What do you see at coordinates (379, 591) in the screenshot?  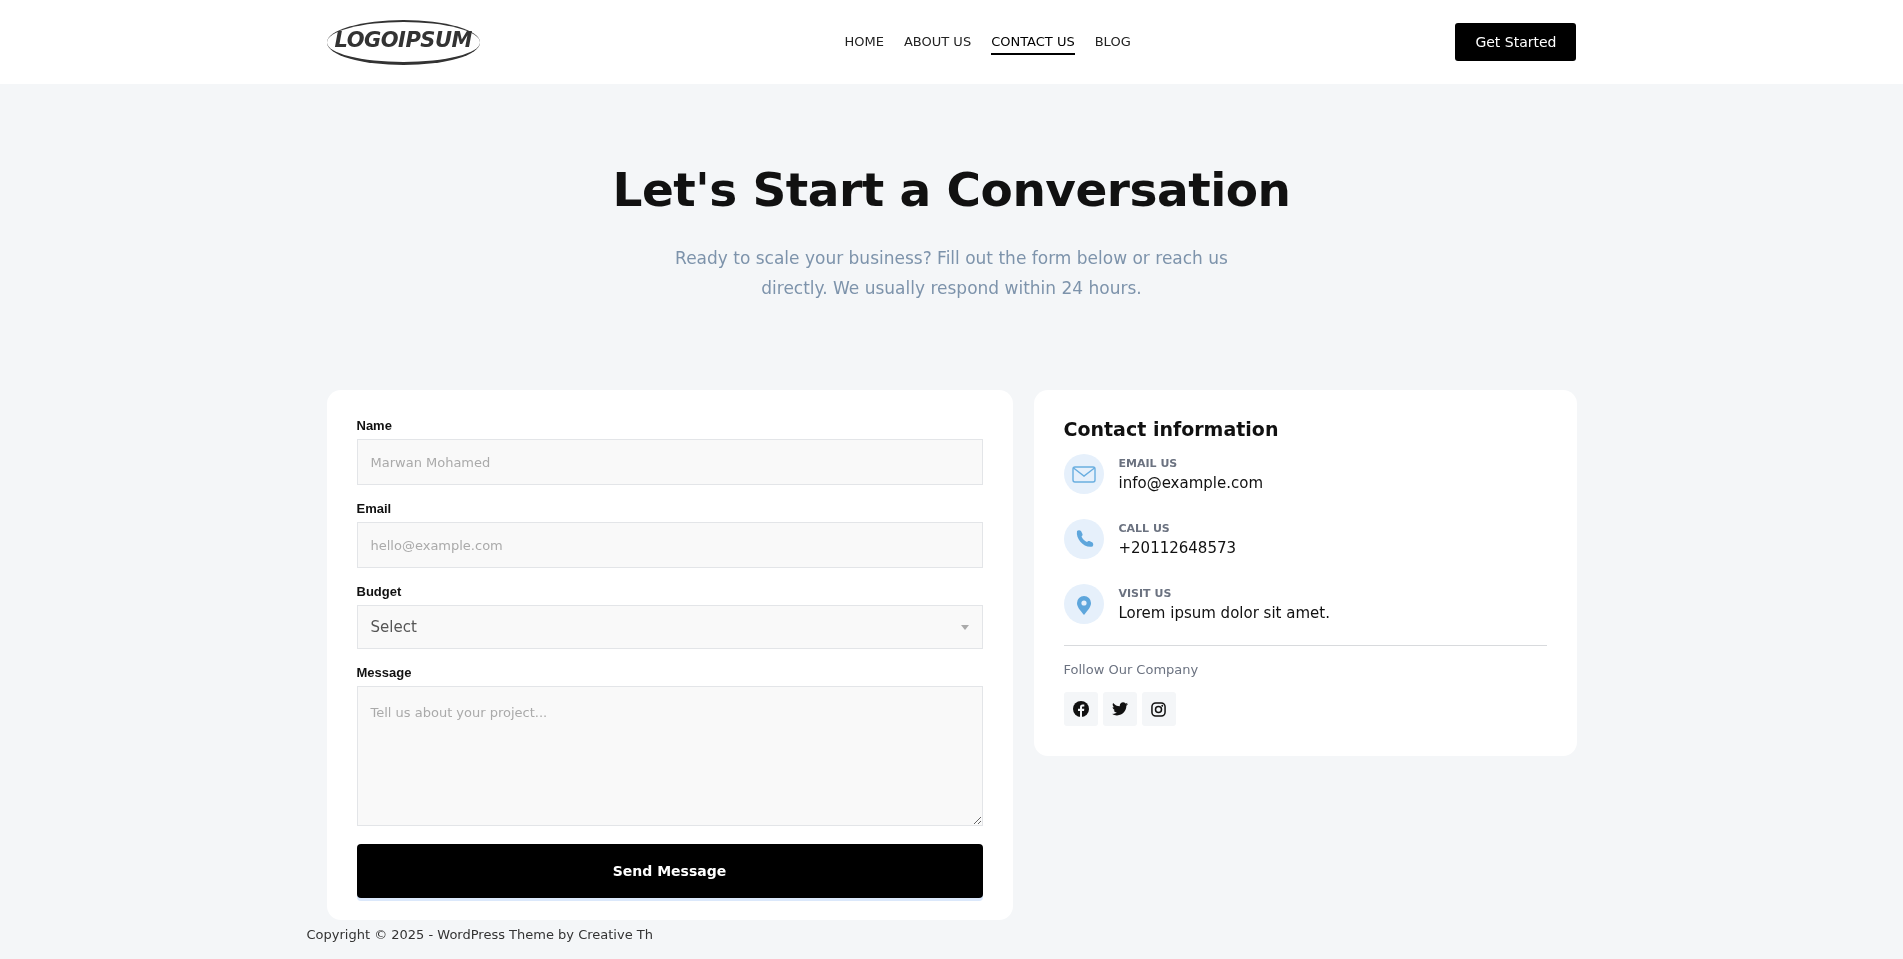 I see `field-label: Budget` at bounding box center [379, 591].